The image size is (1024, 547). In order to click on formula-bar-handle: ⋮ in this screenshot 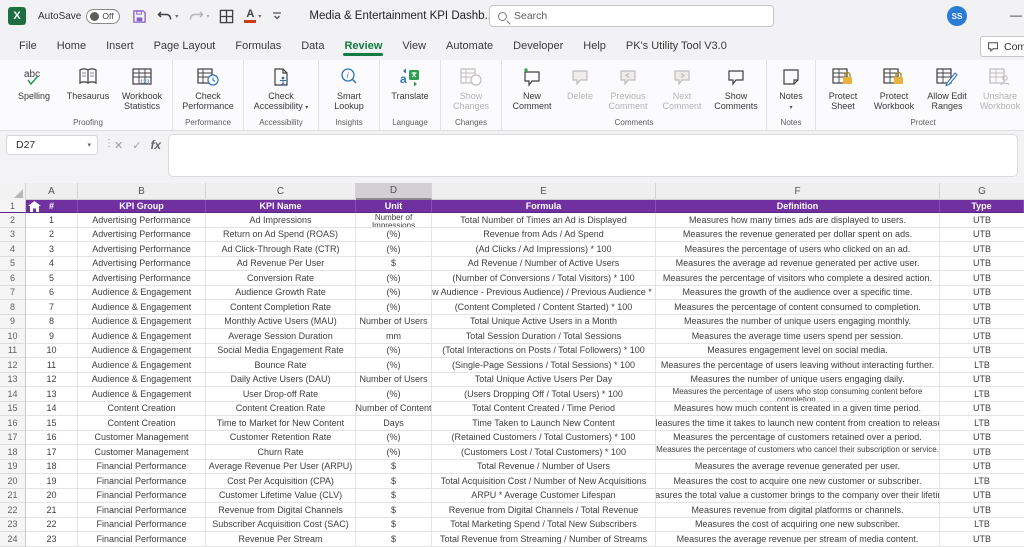, I will do `click(109, 143)`.